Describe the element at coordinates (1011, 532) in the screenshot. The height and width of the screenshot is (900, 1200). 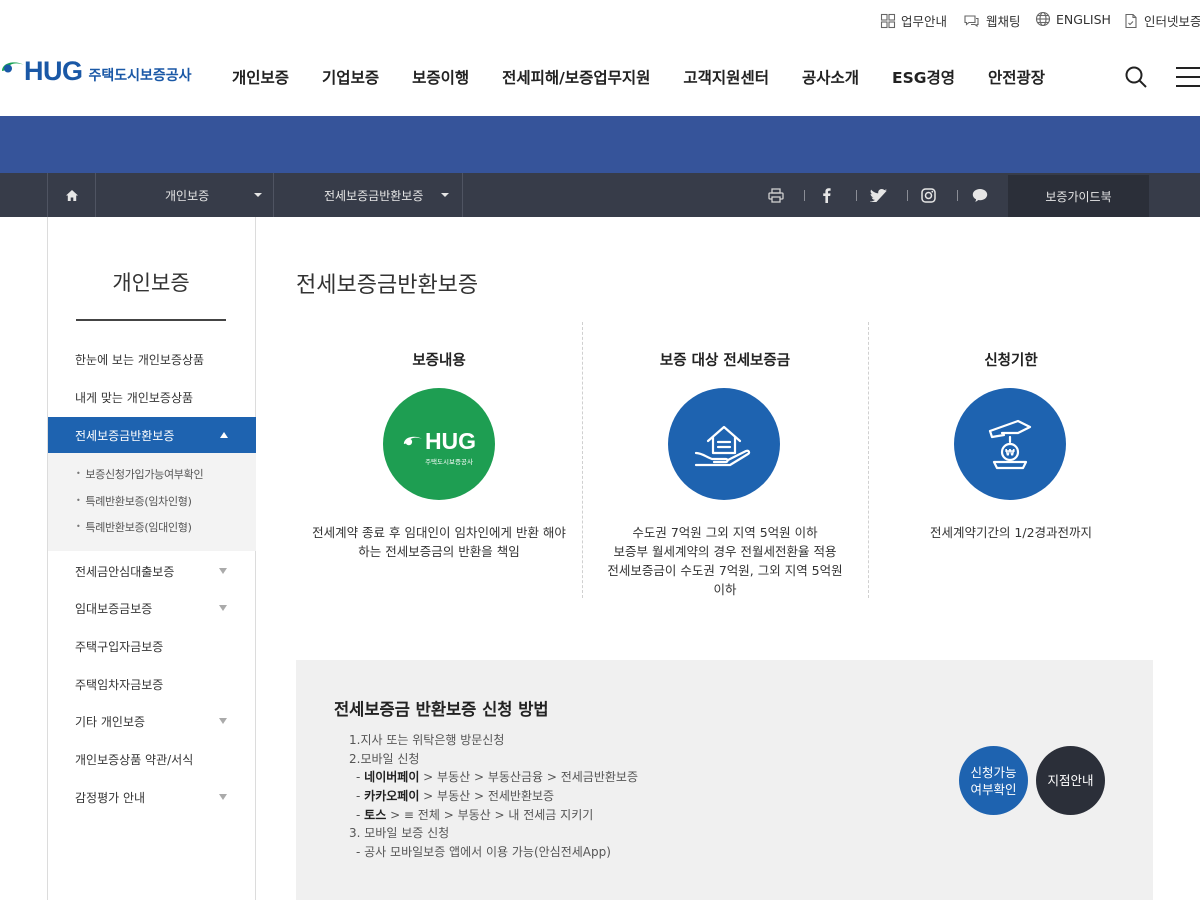
I see `column-description: 전세계약기간의 1/2경과전까지` at that location.